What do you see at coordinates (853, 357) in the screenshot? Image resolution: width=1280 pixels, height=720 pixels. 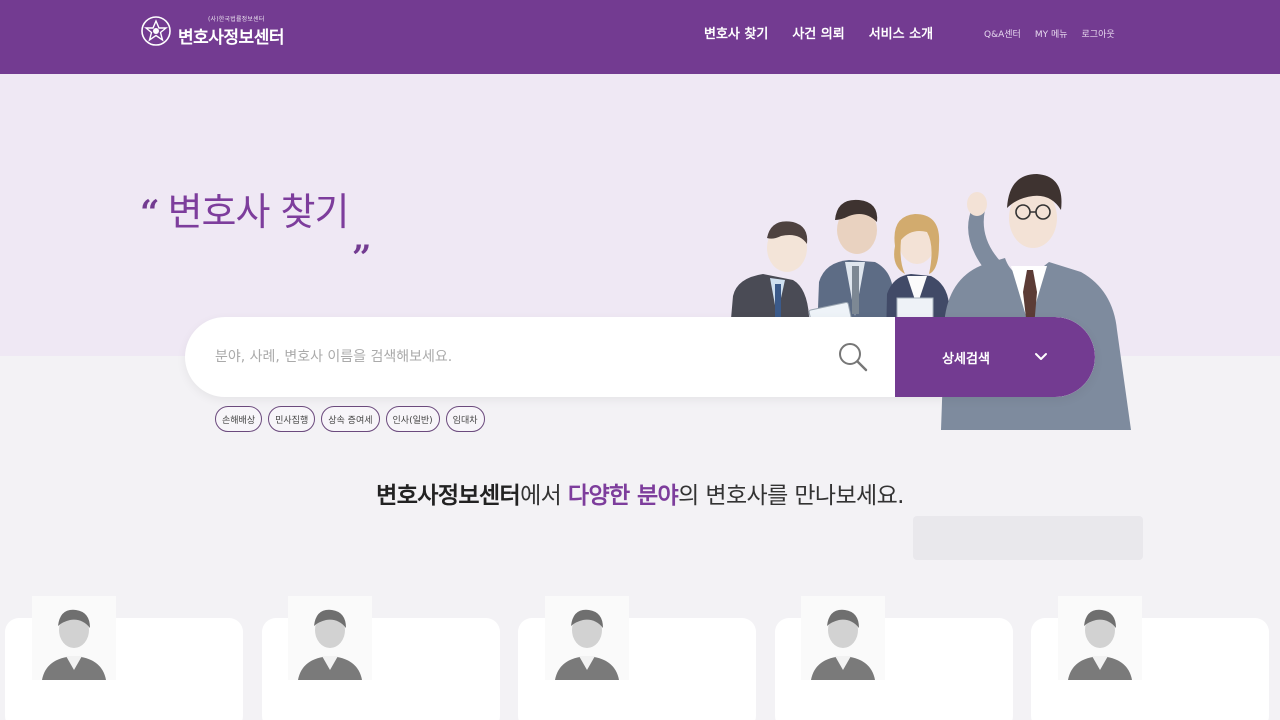 I see `search-icon` at bounding box center [853, 357].